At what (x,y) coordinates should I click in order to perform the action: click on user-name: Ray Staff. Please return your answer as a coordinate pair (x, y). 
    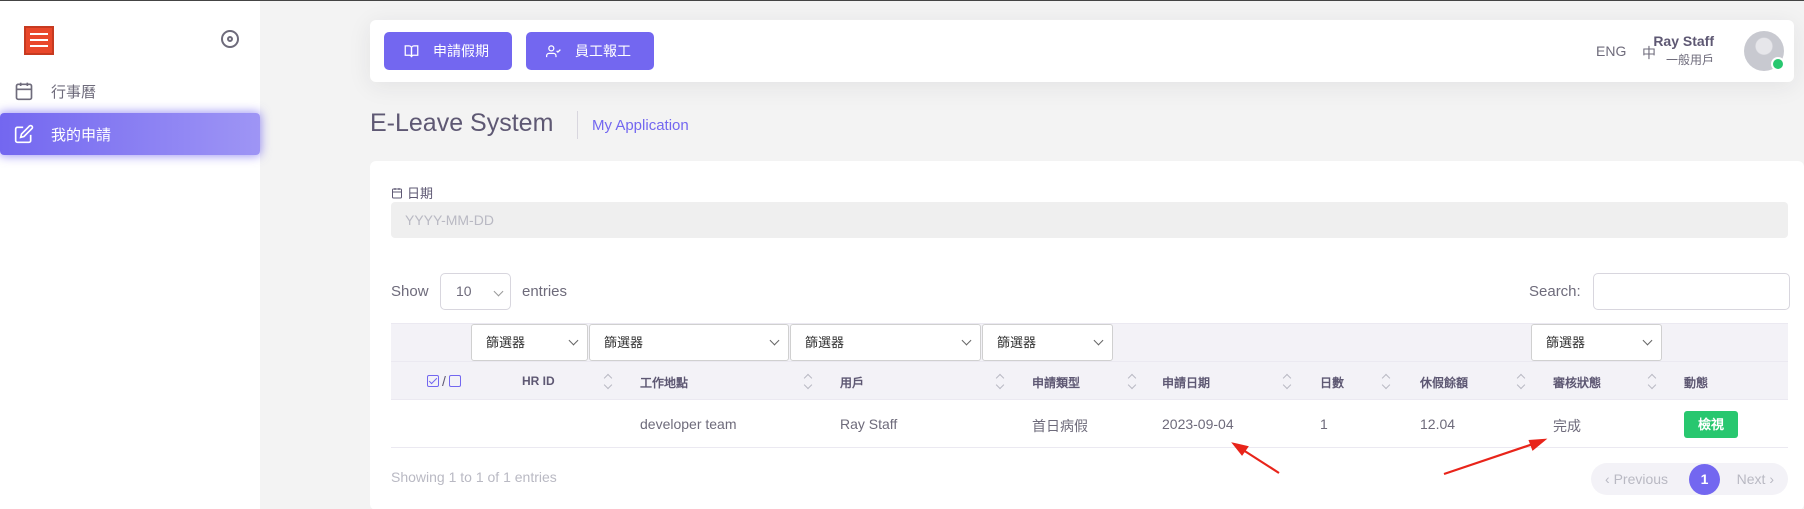
    Looking at the image, I should click on (1683, 41).